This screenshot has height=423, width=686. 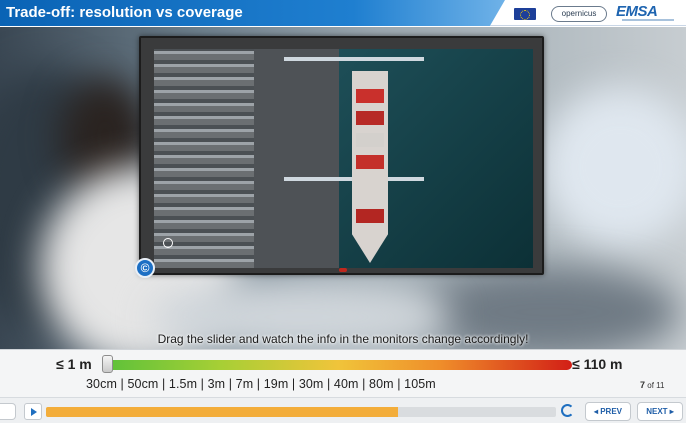 What do you see at coordinates (579, 14) in the screenshot?
I see `copernicus-logo: opernicus` at bounding box center [579, 14].